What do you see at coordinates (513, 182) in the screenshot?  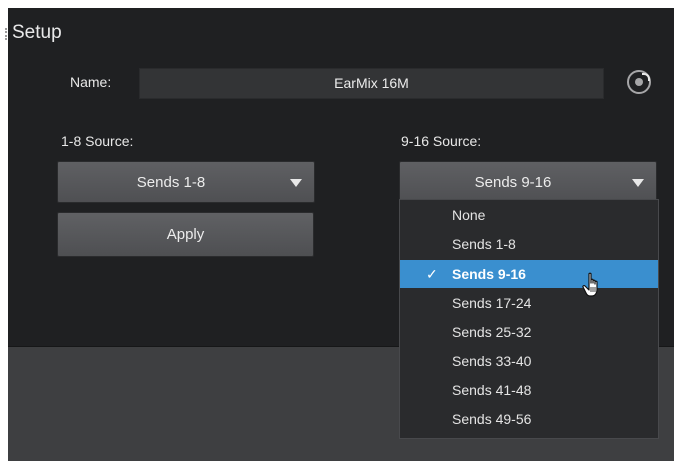 I see `source-9-16-value: Sends 9-16` at bounding box center [513, 182].